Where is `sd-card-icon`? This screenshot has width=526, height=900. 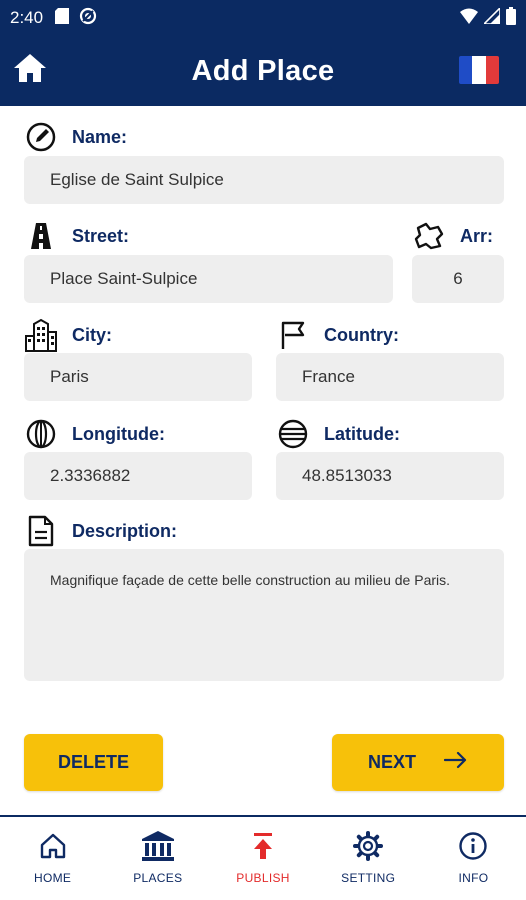
sd-card-icon is located at coordinates (62, 18).